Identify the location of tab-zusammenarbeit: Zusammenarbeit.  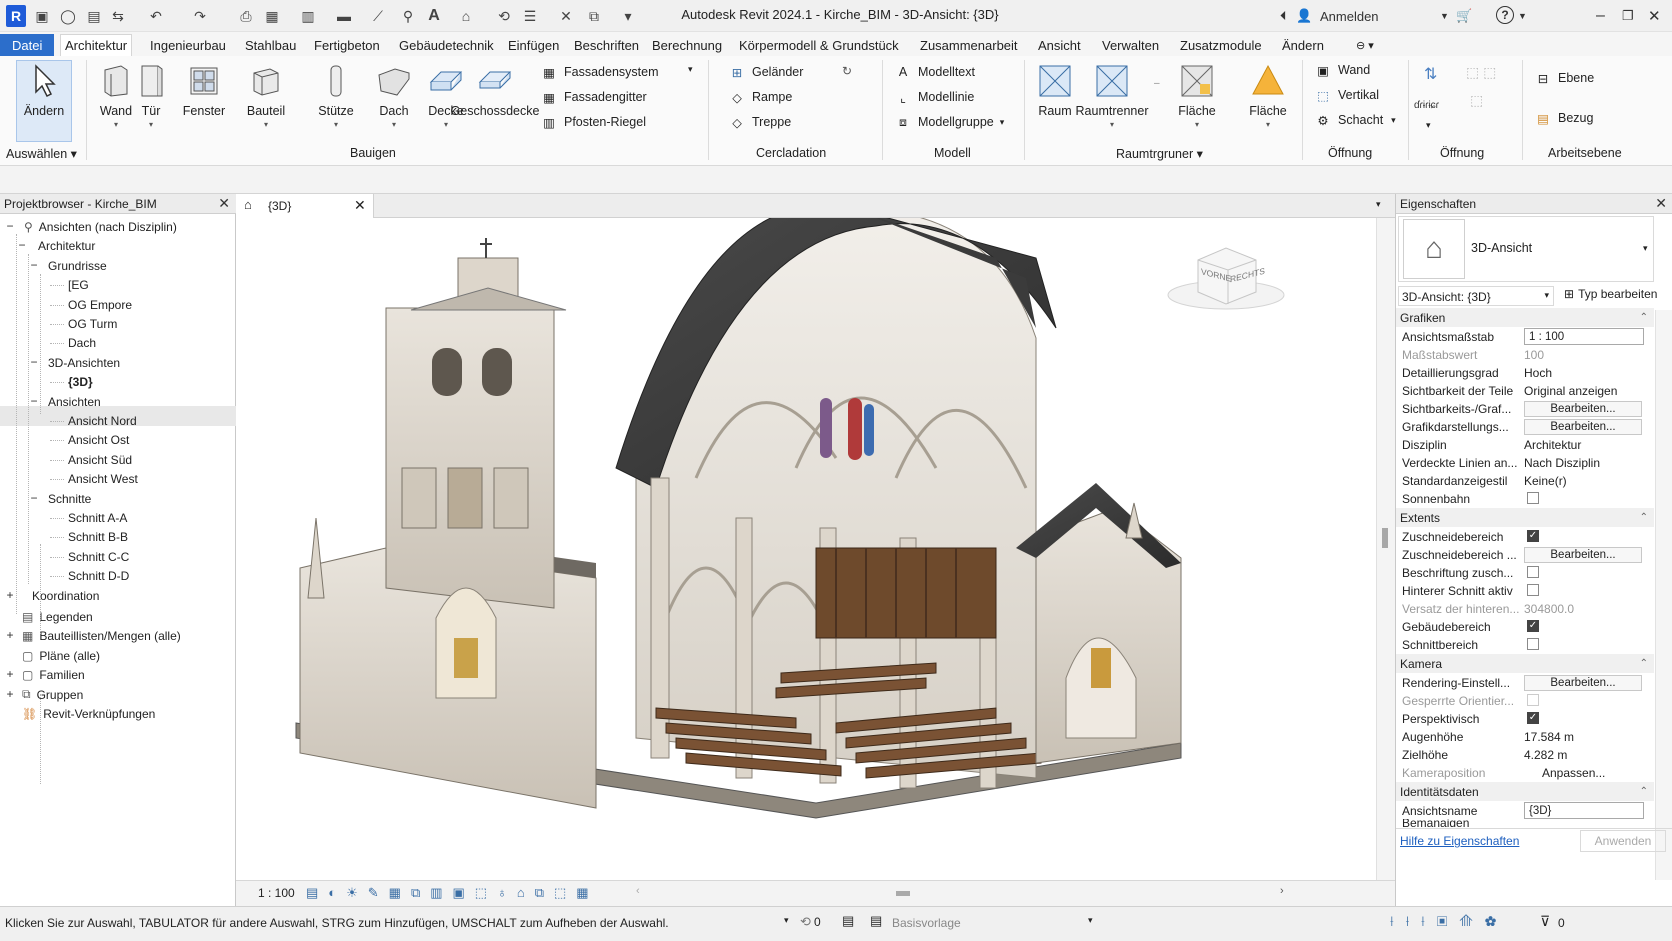
(969, 45).